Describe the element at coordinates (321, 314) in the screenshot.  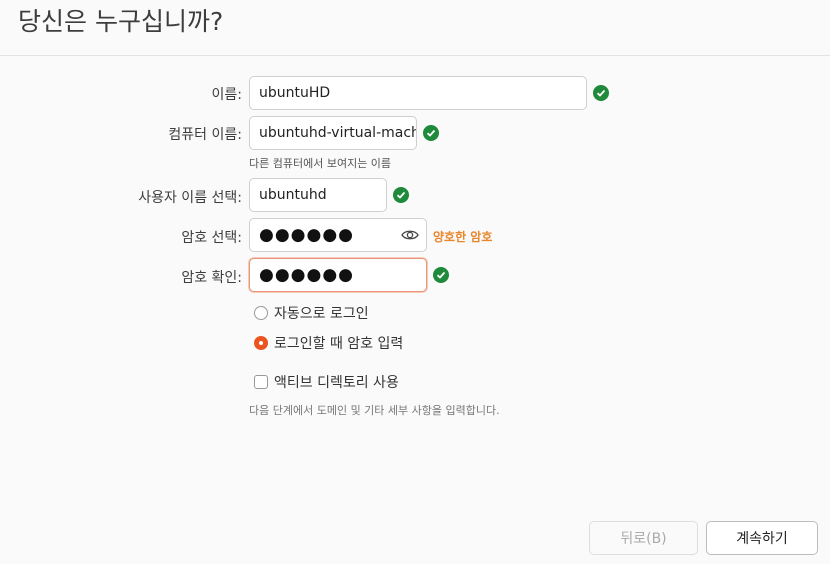
I see `auto-login-label: 자동으로 로그인` at that location.